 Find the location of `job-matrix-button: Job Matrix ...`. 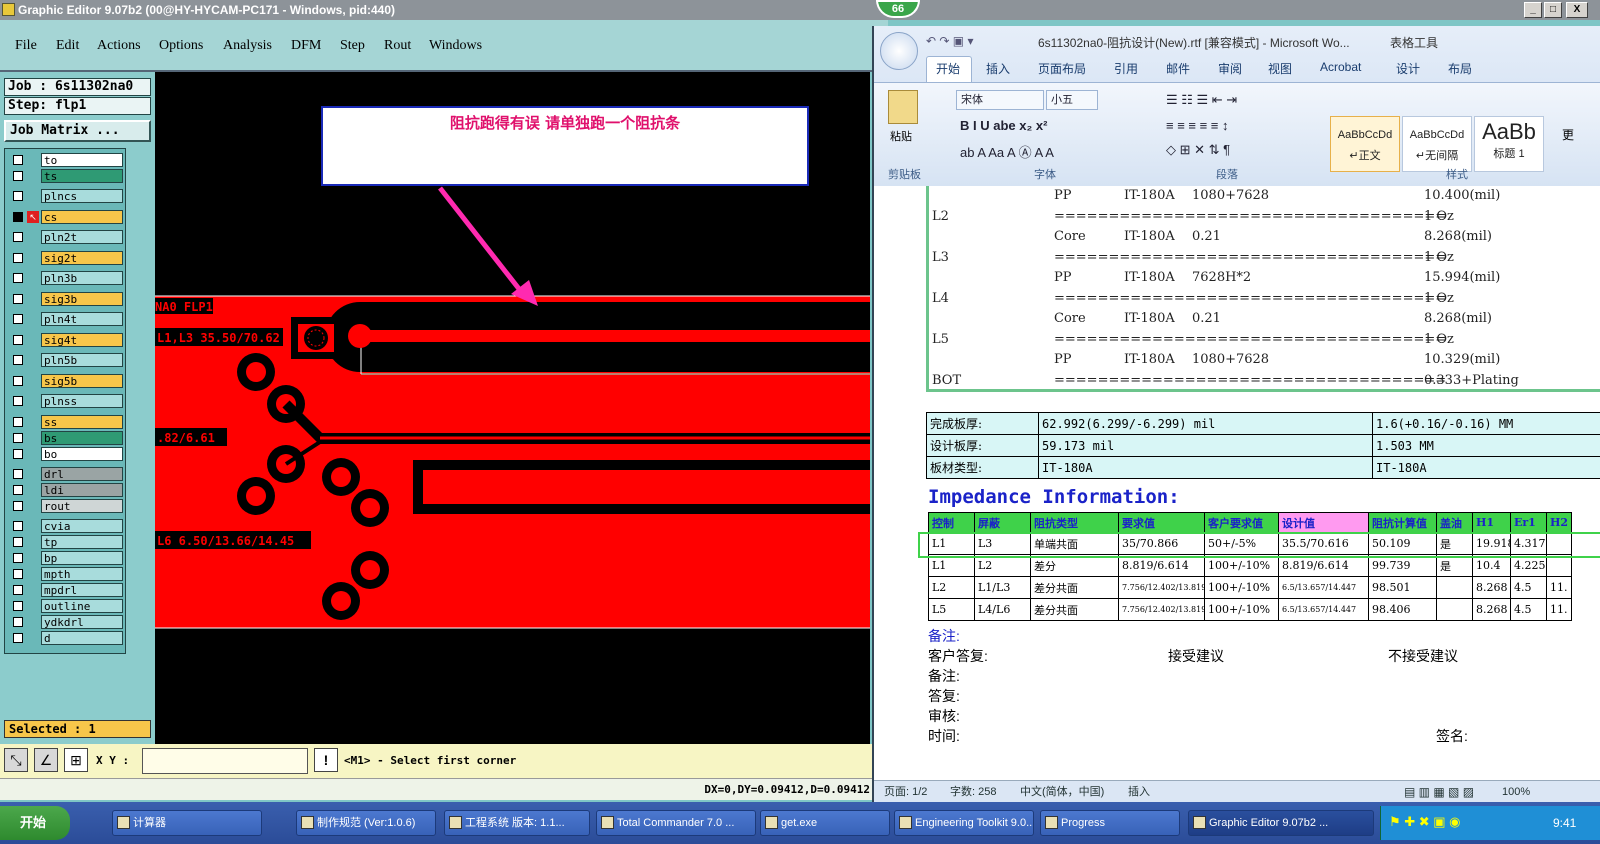

job-matrix-button: Job Matrix ... is located at coordinates (77, 131).